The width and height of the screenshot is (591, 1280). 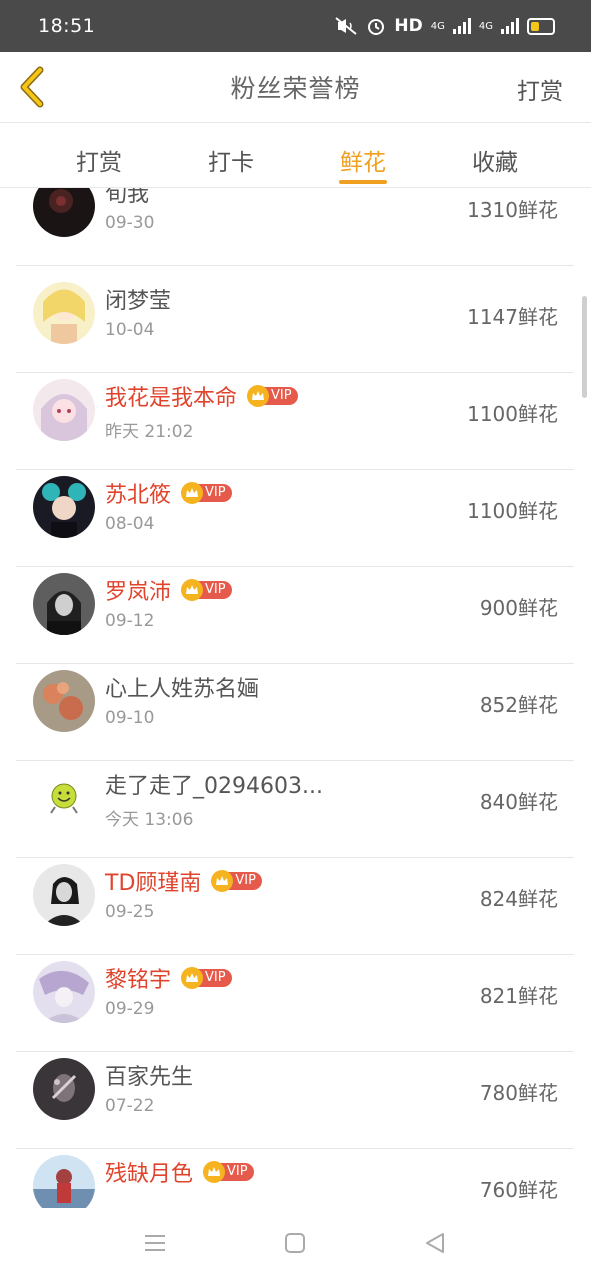 What do you see at coordinates (363, 163) in the screenshot?
I see `tab-label: 鲜花` at bounding box center [363, 163].